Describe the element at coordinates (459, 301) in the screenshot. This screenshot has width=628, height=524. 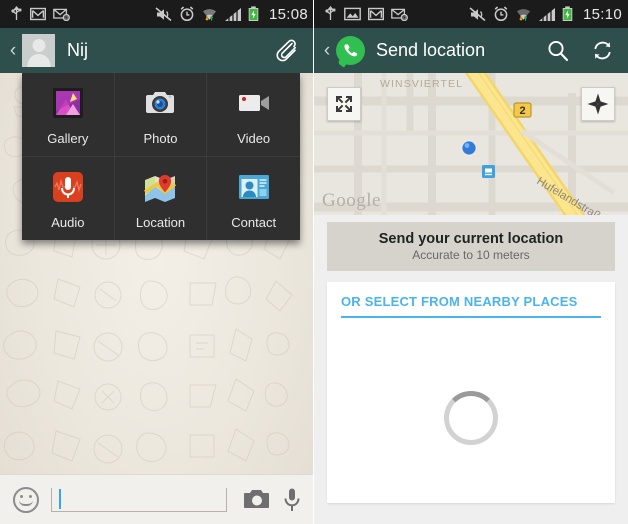
I see `nearby-places-header: OR SELECT FROM NEARBY PLACES` at that location.